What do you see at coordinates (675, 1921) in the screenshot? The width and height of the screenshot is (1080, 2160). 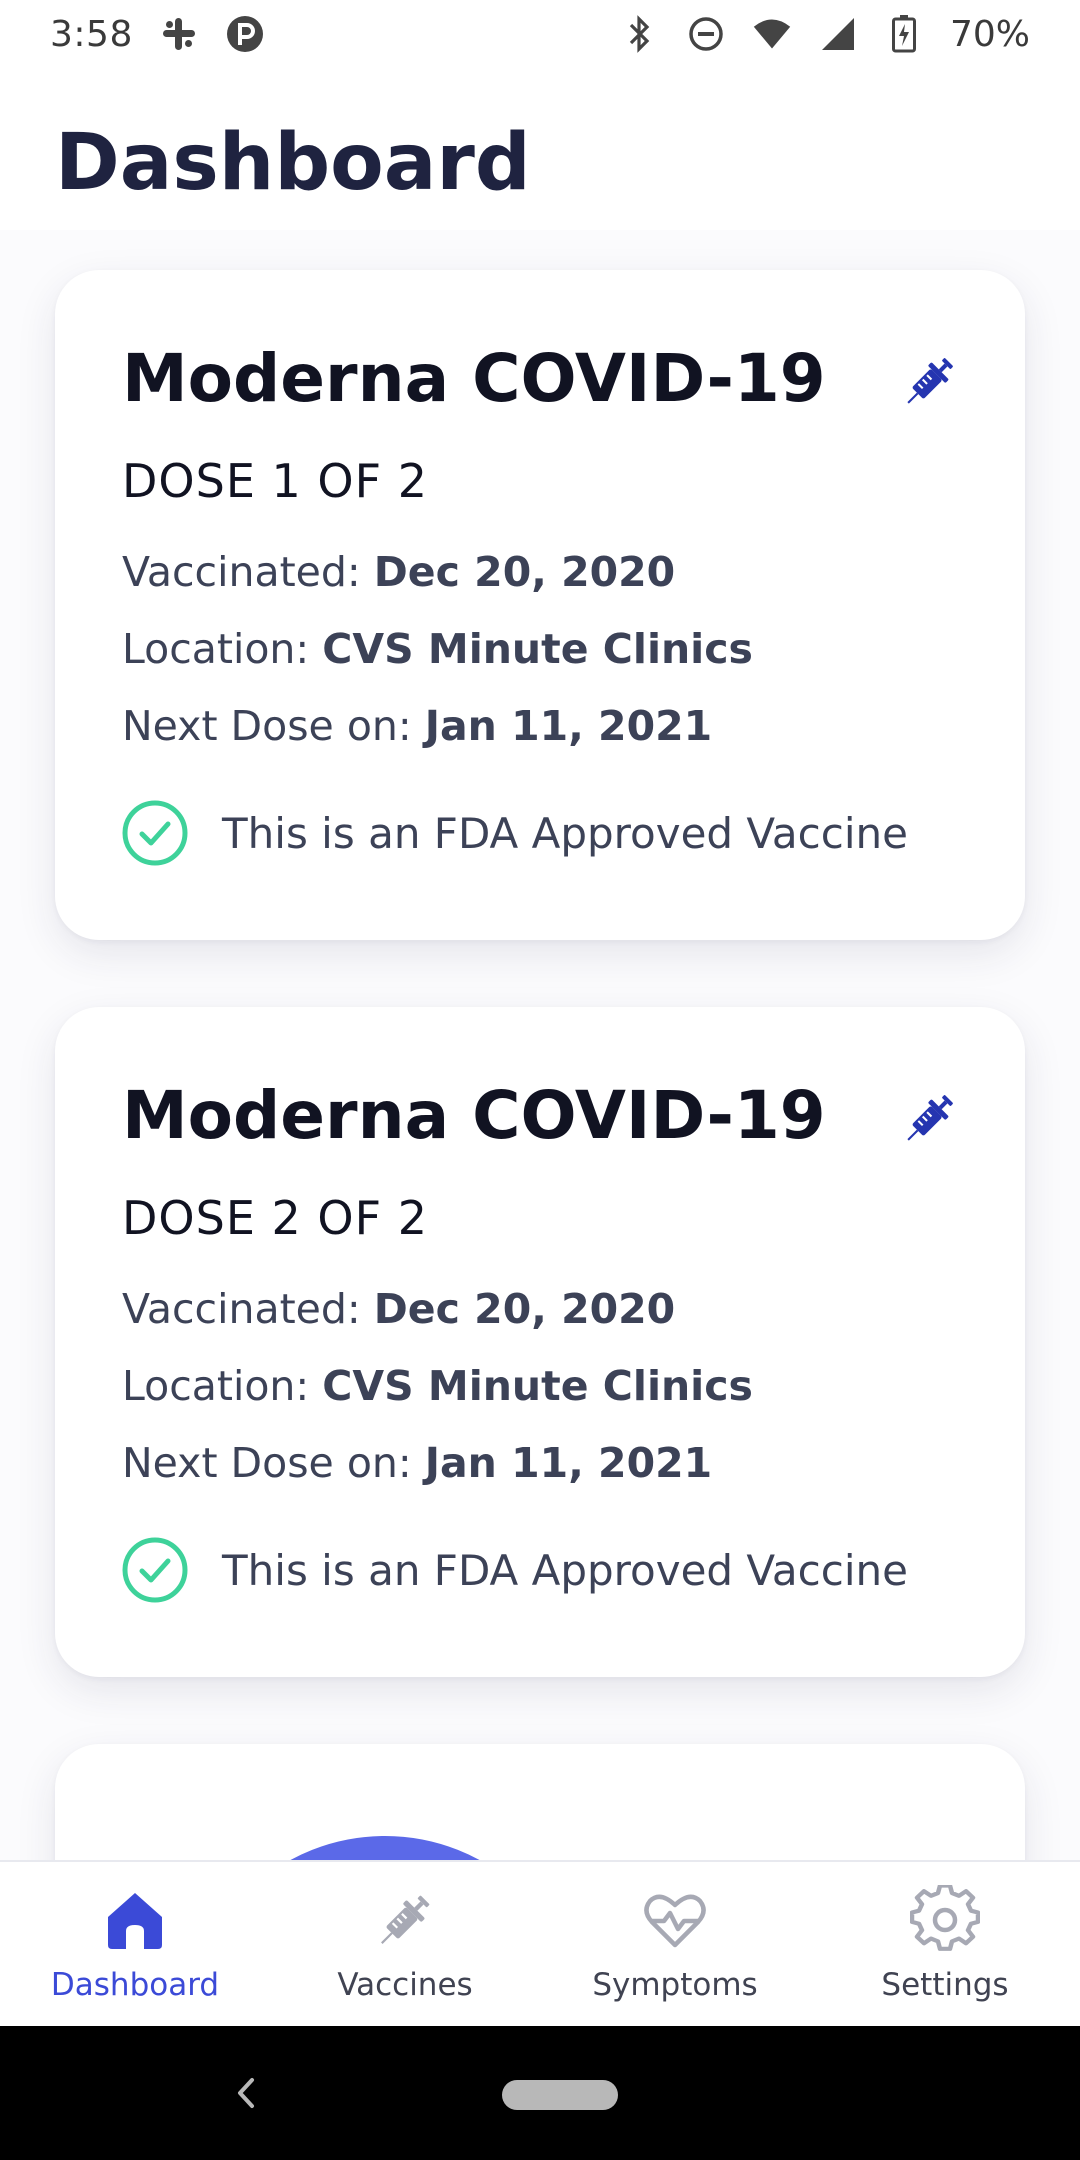 I see `heart-pulse-icon` at bounding box center [675, 1921].